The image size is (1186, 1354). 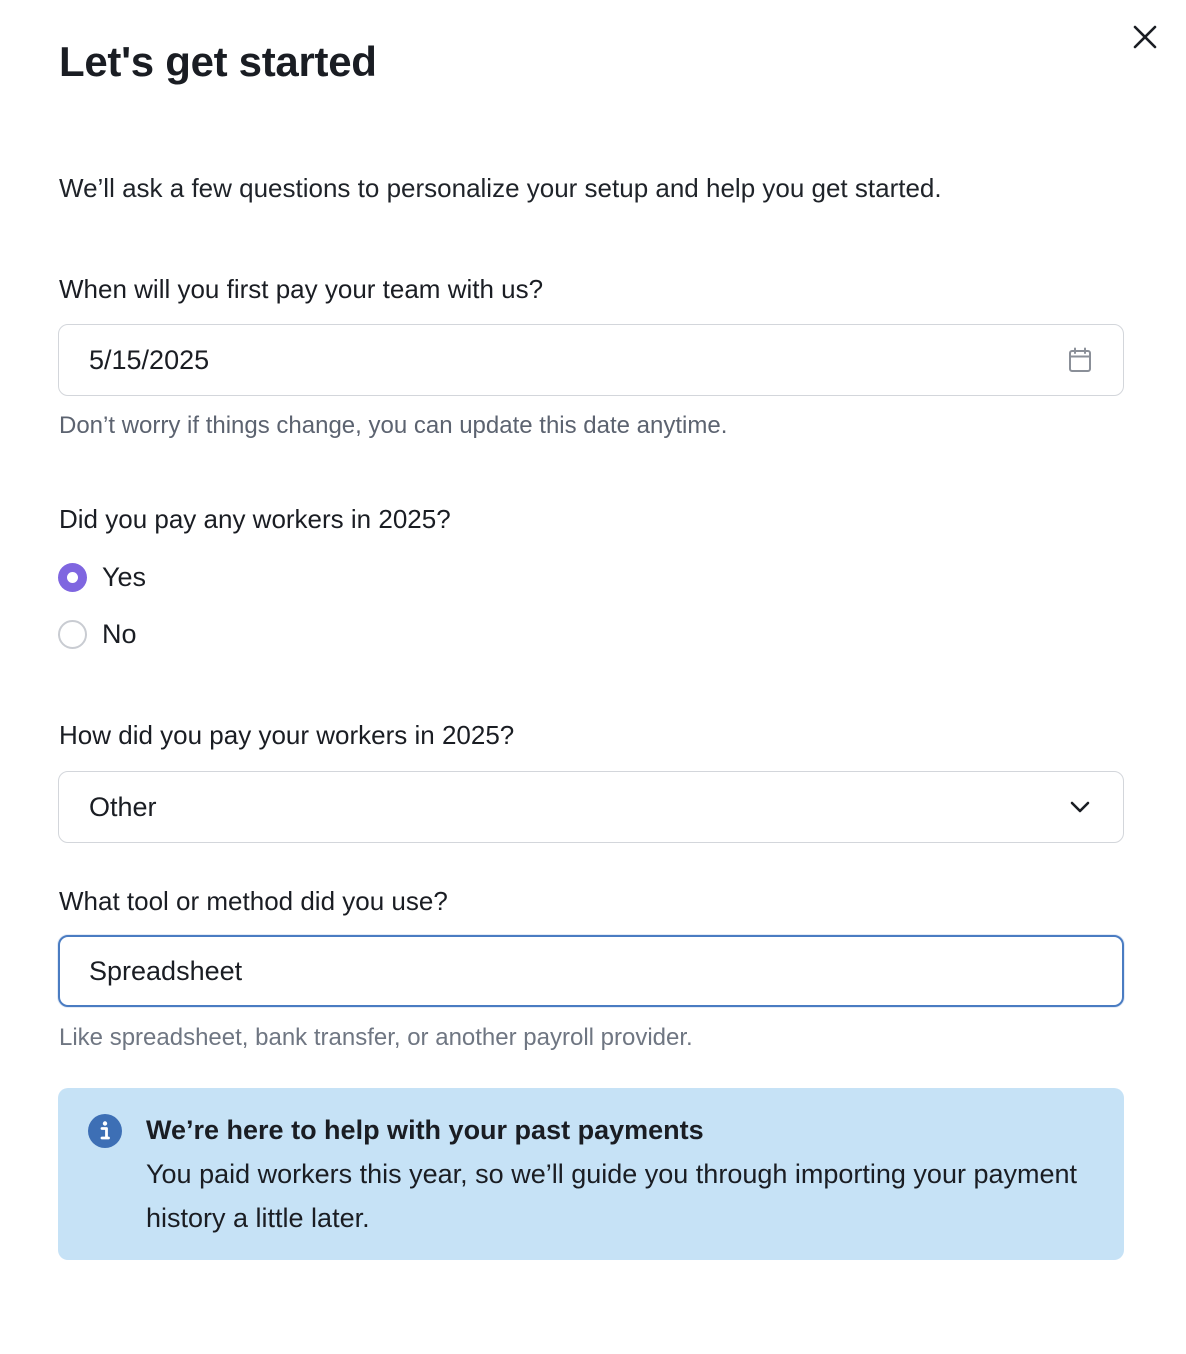 I want to click on pay-method-select: Other, so click(x=591, y=807).